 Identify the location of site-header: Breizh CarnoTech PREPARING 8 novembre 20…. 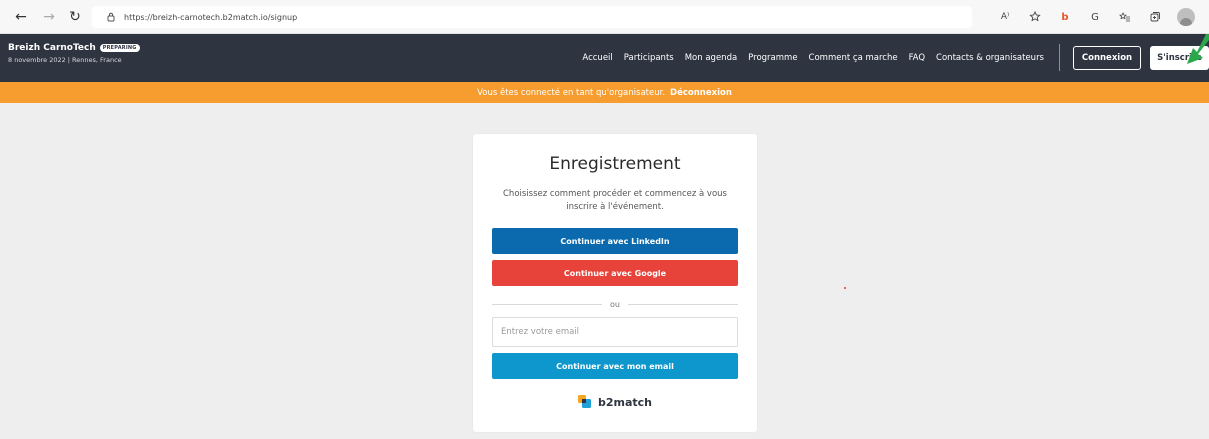
(604, 58).